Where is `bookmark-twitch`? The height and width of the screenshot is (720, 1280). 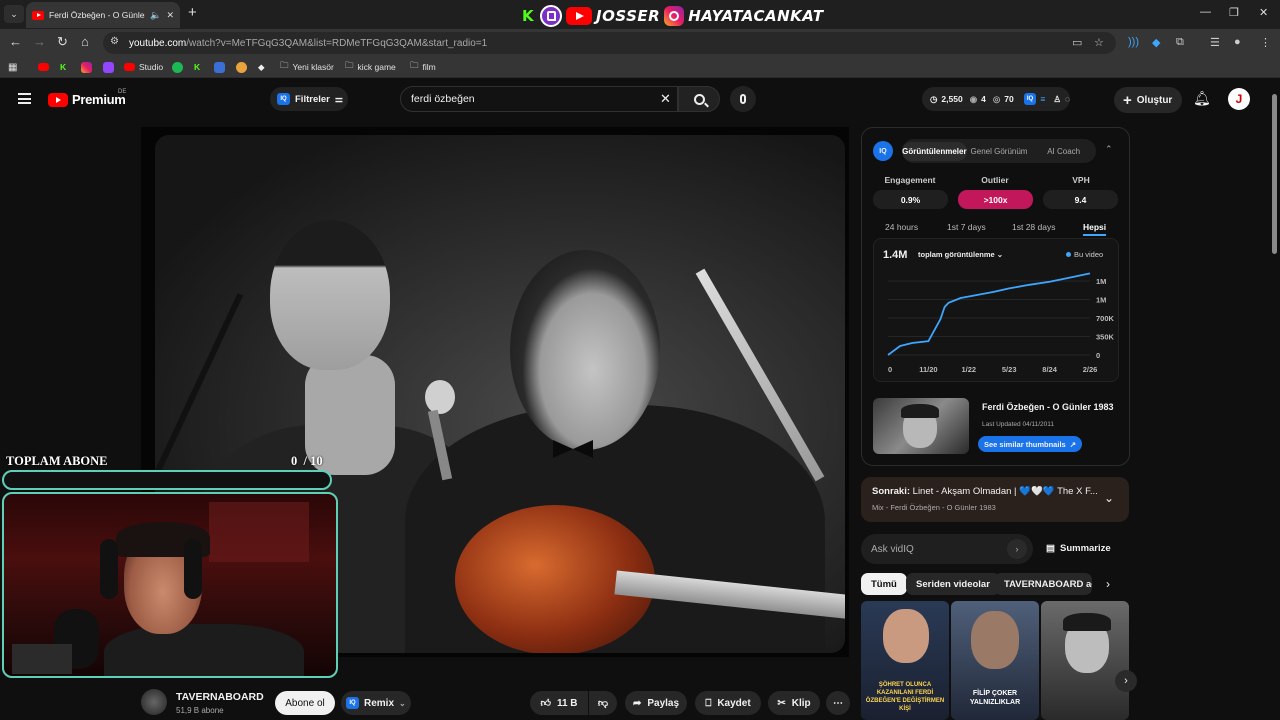
bookmark-twitch is located at coordinates (108, 67).